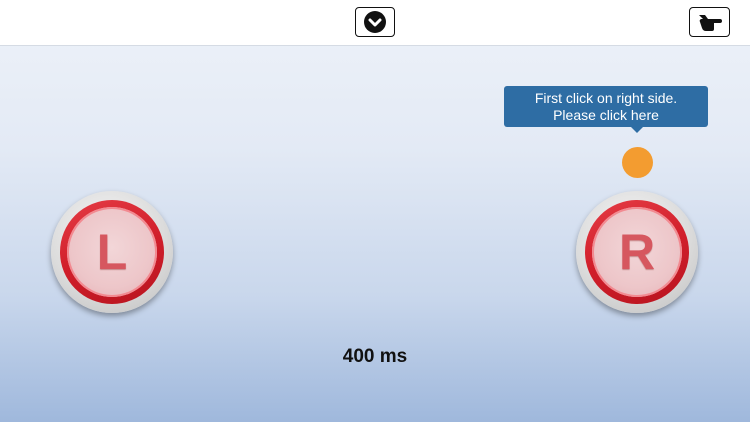  I want to click on chevron-down-circle-icon, so click(375, 22).